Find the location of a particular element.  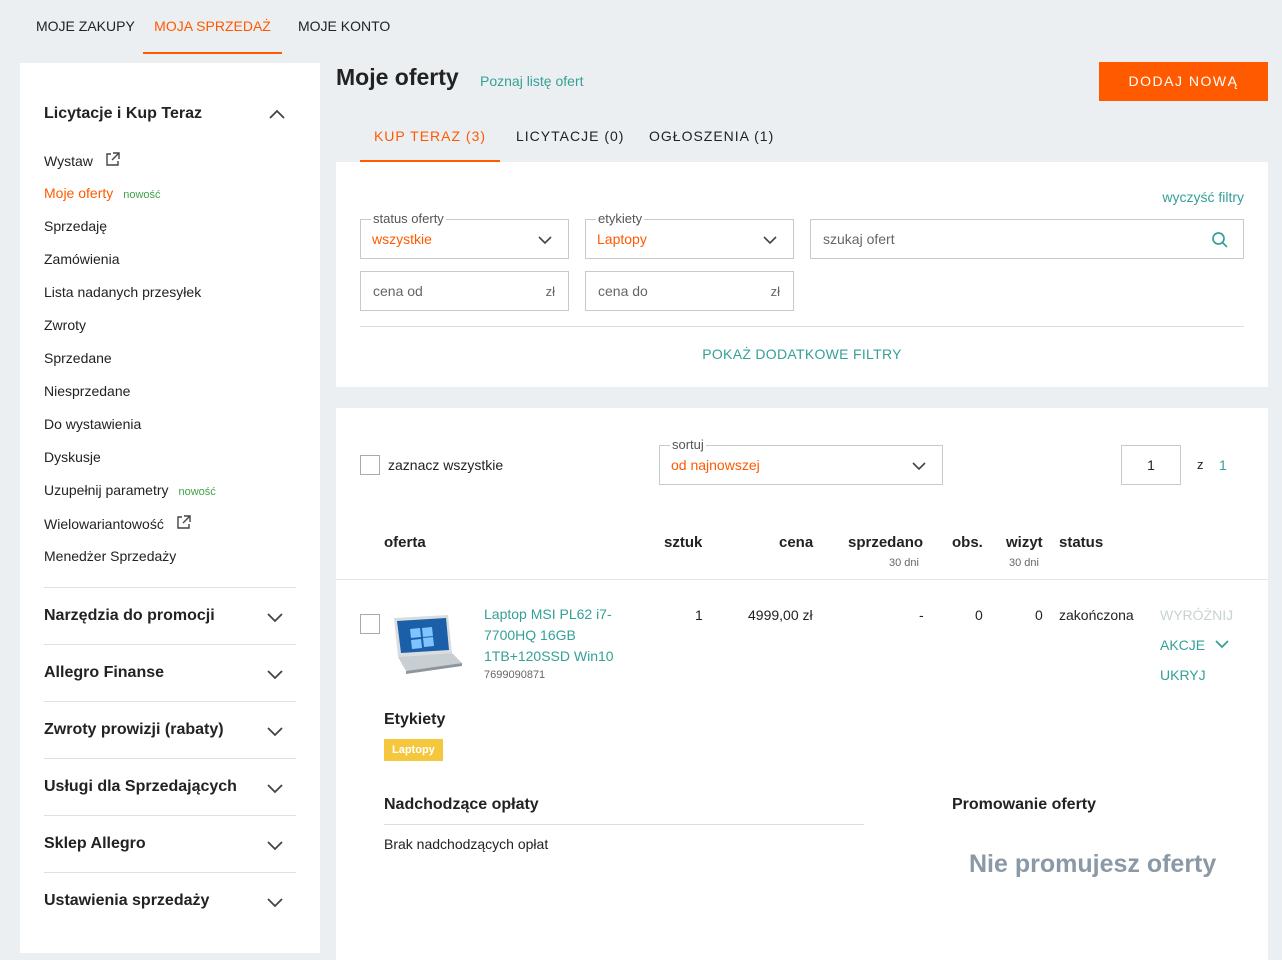

search-input: szukaj ofert is located at coordinates (1027, 239).